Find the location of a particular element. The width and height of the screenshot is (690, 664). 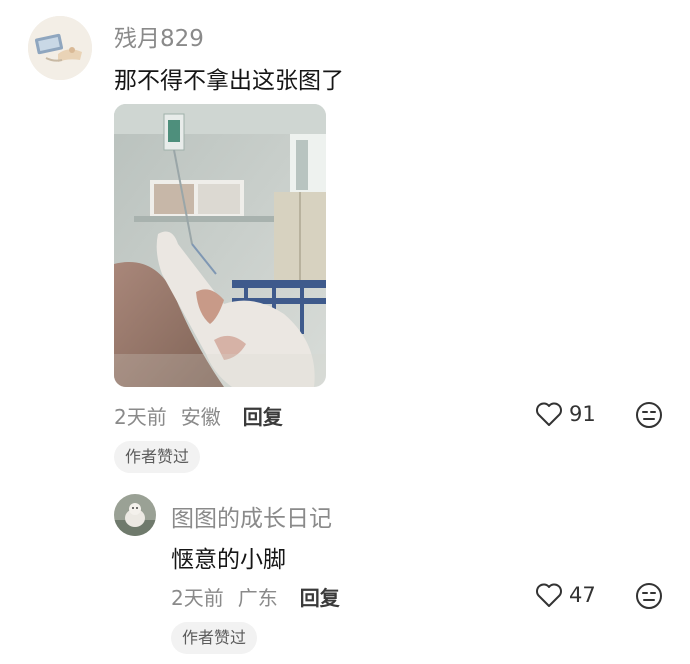

reply-meta: 2天前 广东 回复 is located at coordinates (255, 596).